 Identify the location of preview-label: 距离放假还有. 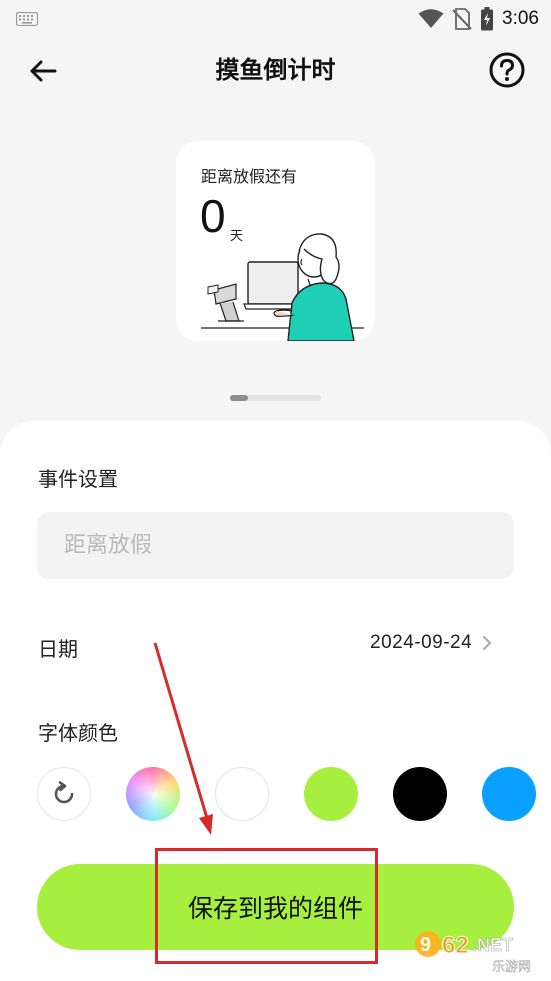
(249, 176).